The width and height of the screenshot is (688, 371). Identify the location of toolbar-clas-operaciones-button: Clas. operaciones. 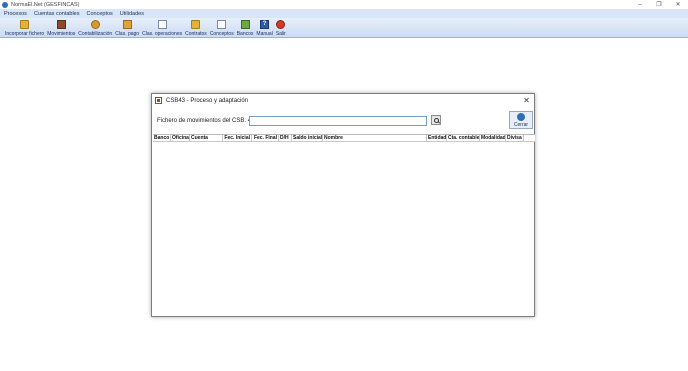
(162, 27).